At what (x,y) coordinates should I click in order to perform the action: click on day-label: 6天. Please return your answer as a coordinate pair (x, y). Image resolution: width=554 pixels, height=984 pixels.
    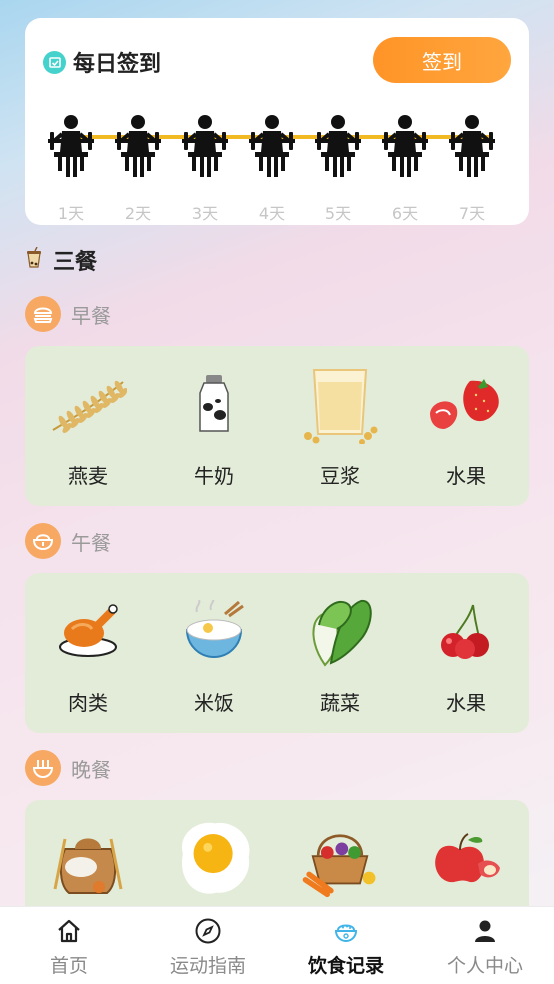
    Looking at the image, I should click on (405, 213).